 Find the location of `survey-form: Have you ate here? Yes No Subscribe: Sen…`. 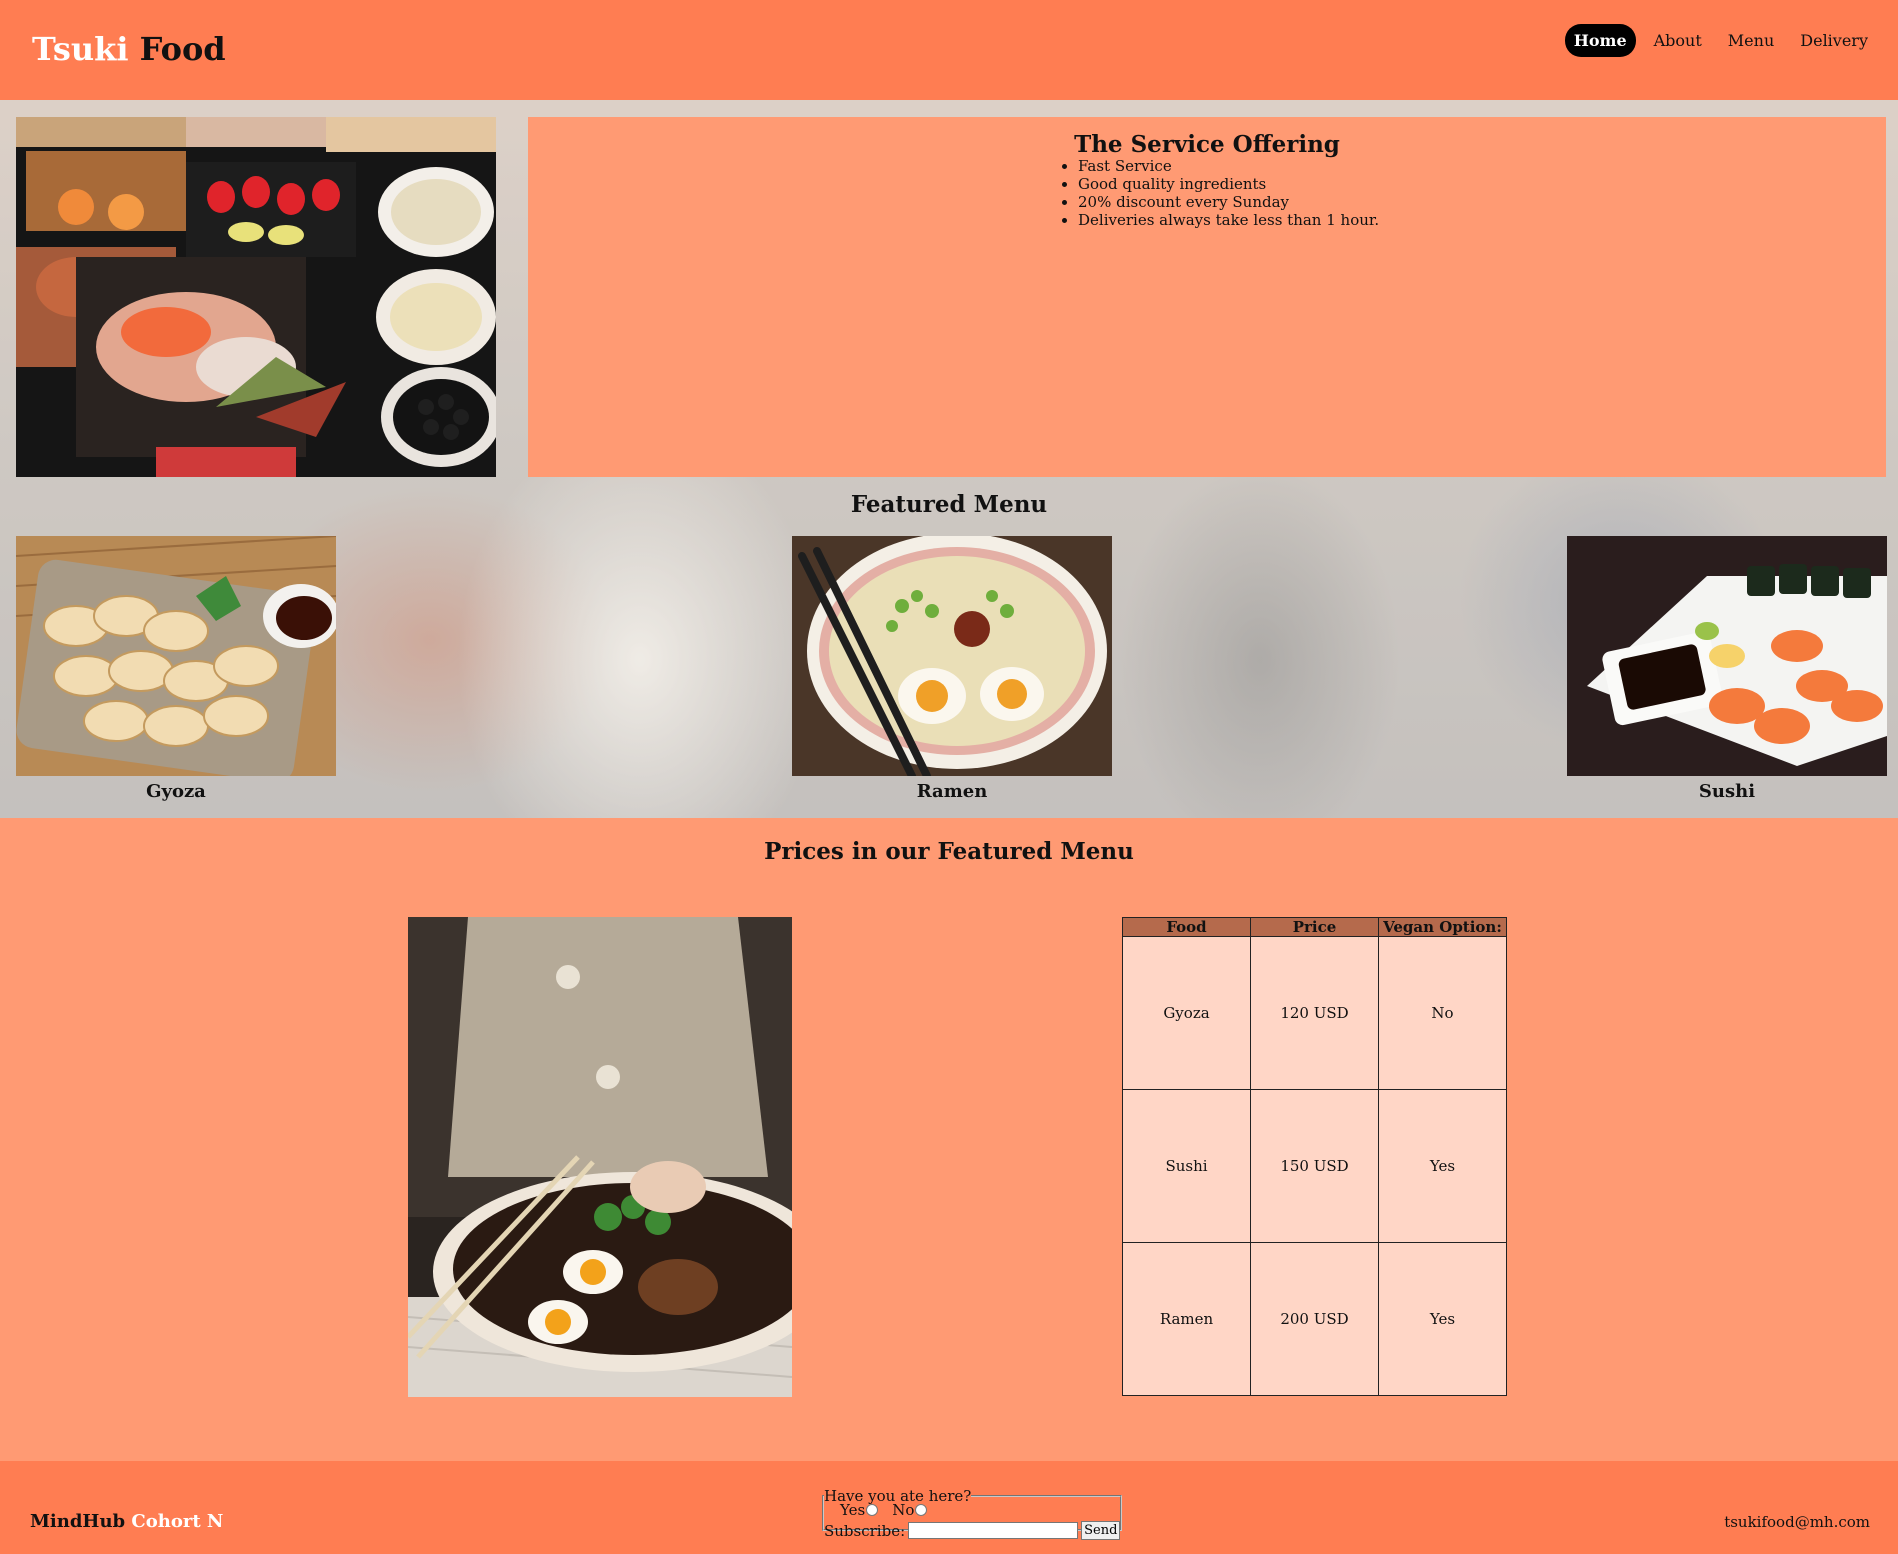

survey-form: Have you ate here? Yes No Subscribe: Sen… is located at coordinates (972, 1513).